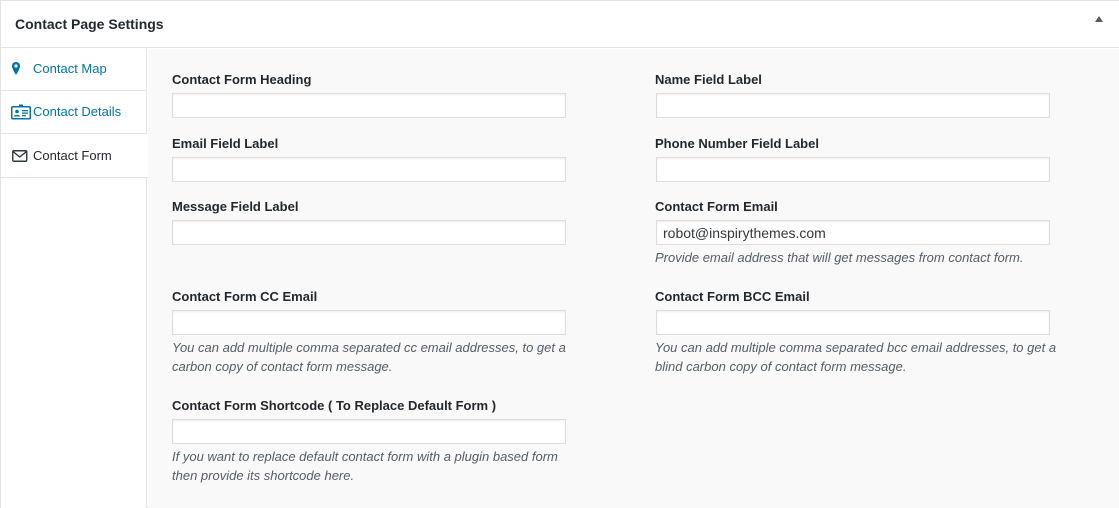 The width and height of the screenshot is (1119, 508). What do you see at coordinates (853, 169) in the screenshot?
I see `phone-field-label-input` at bounding box center [853, 169].